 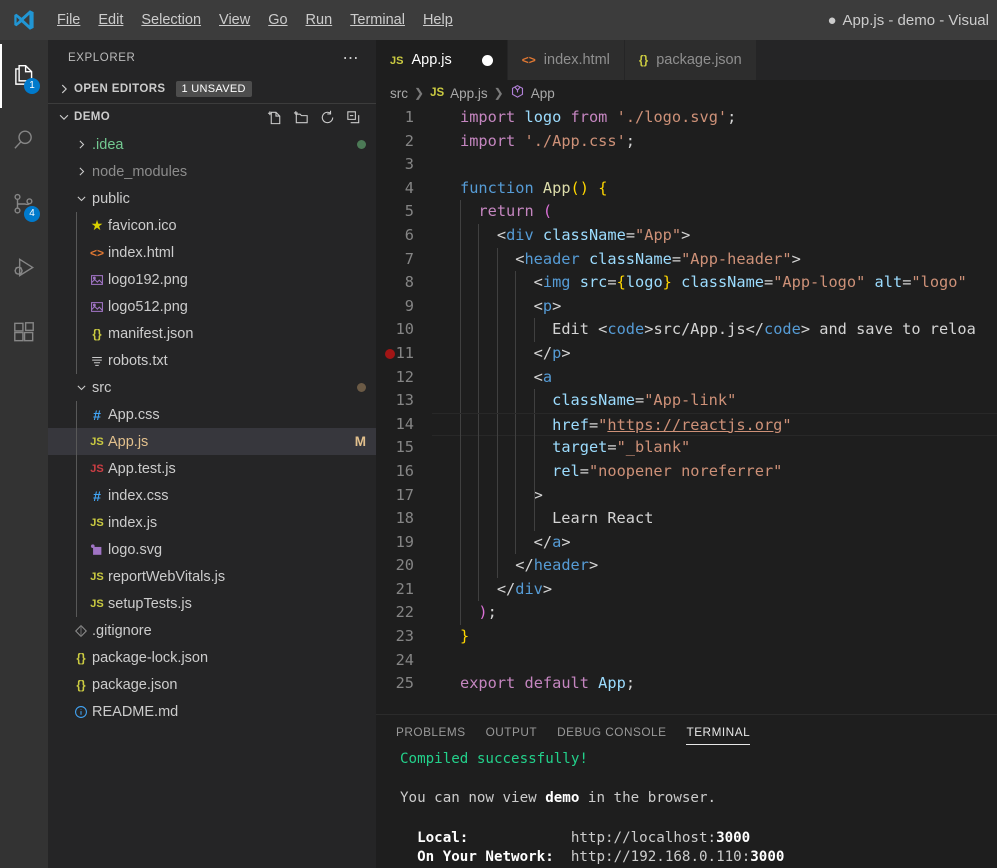 What do you see at coordinates (686, 165) in the screenshot?
I see `code-line: 3` at bounding box center [686, 165].